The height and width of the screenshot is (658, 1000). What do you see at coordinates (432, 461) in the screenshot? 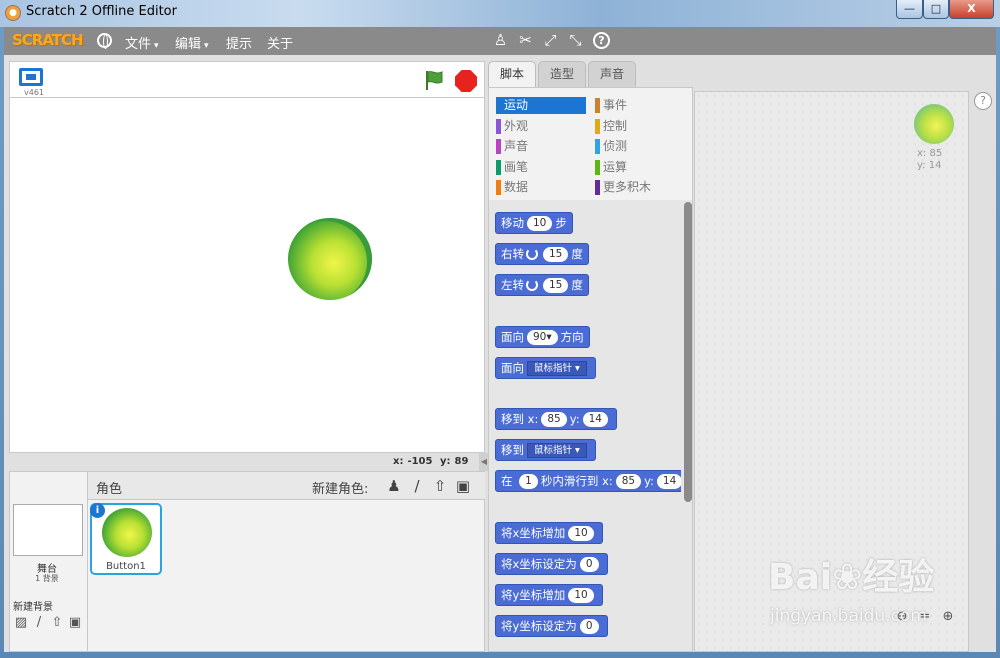
I see `mouse-coordinates: x: -105 y: 89` at bounding box center [432, 461].